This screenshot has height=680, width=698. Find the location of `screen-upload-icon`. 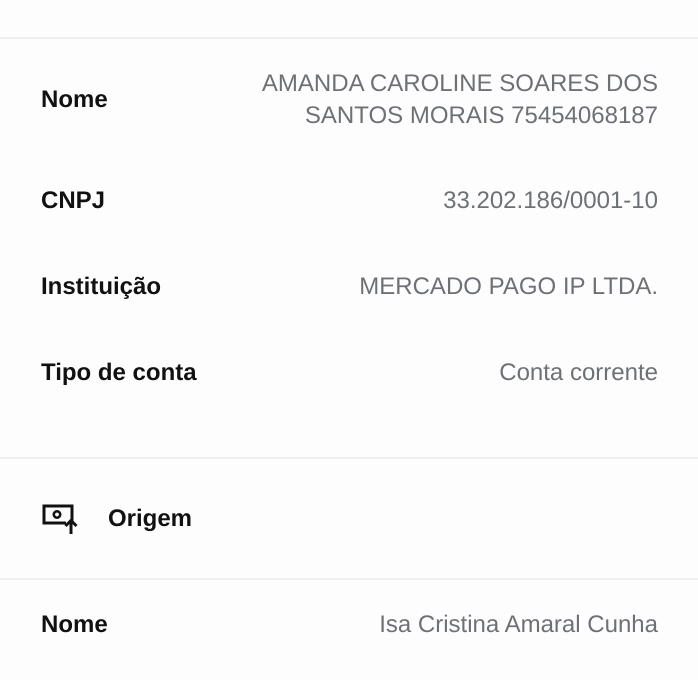

screen-upload-icon is located at coordinates (61, 519).